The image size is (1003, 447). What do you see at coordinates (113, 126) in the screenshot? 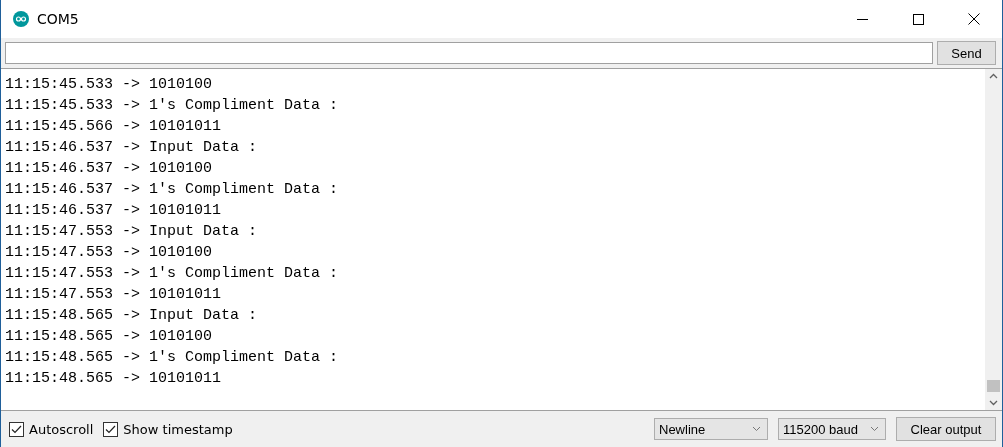
I see `serial-output-line: 11:15:45.566 -> 10101011` at bounding box center [113, 126].